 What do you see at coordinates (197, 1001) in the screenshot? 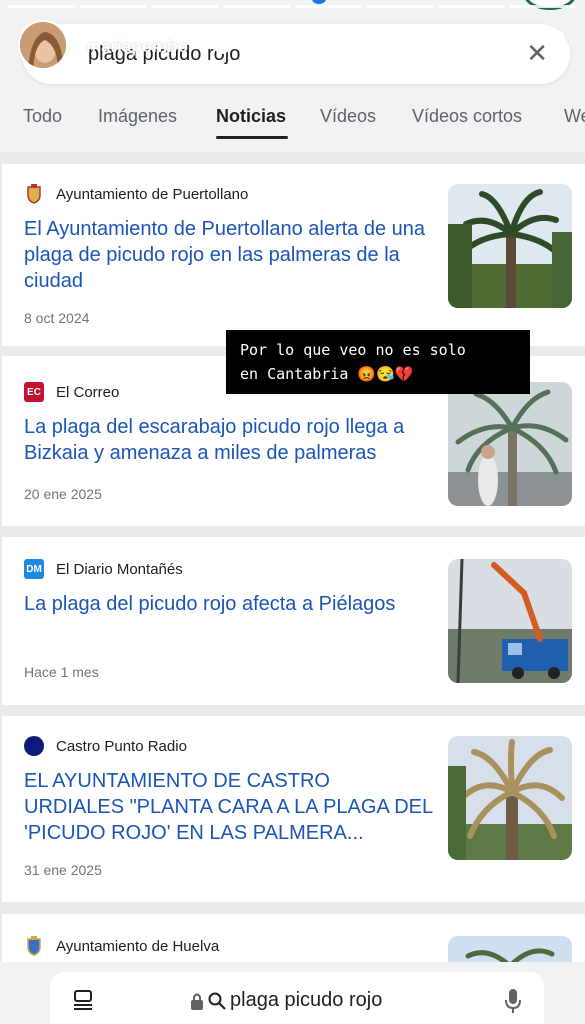
I see `lock-icon` at bounding box center [197, 1001].